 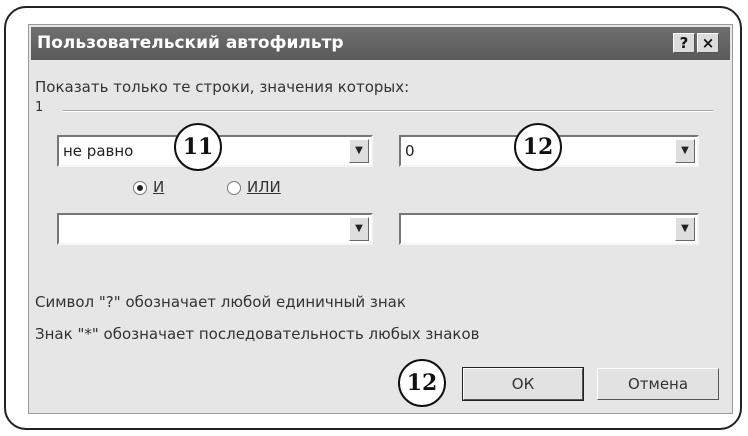 I want to click on condition2-value-combo: ▼, so click(x=549, y=229).